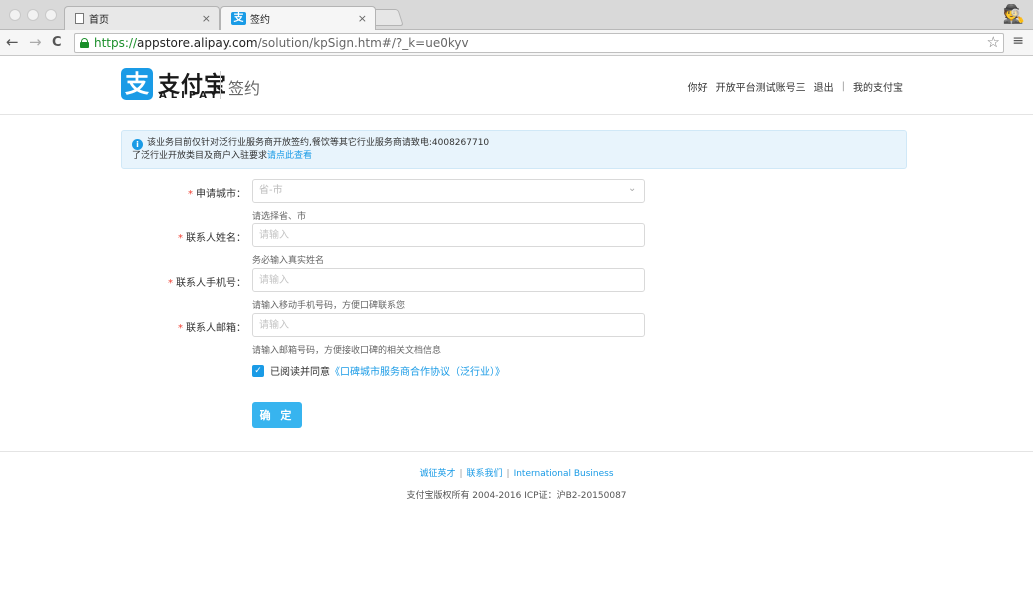 The width and height of the screenshot is (1033, 601). I want to click on logo-subtitle: ALIPAY, so click(190, 95).